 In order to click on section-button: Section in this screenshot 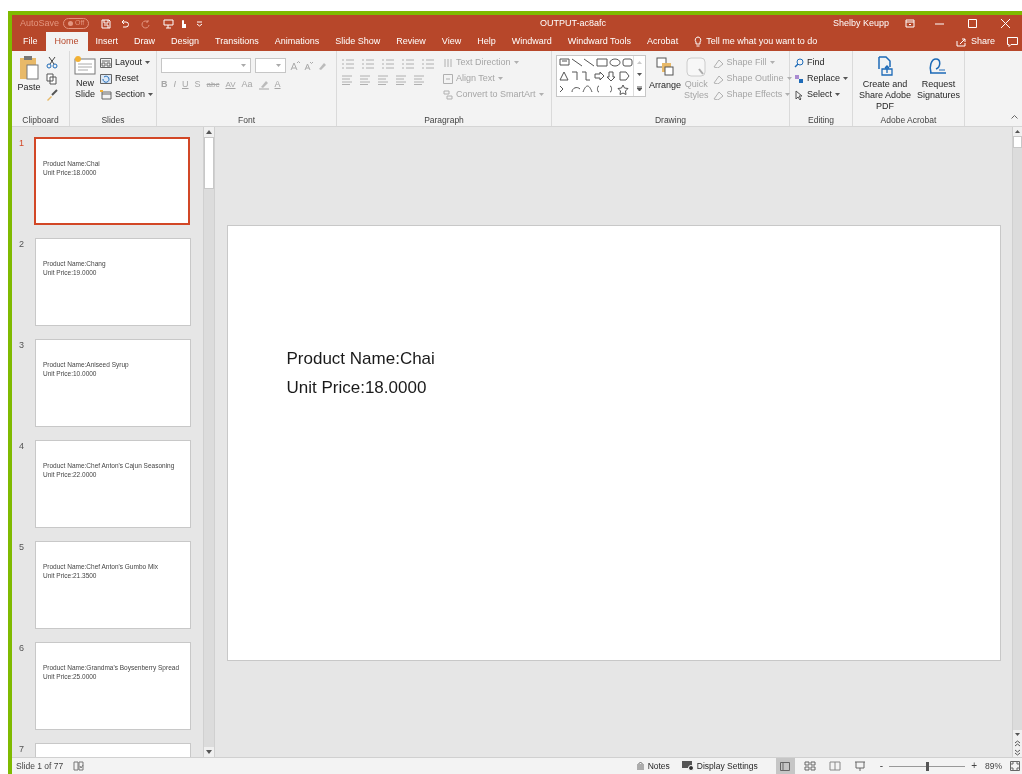, I will do `click(127, 94)`.